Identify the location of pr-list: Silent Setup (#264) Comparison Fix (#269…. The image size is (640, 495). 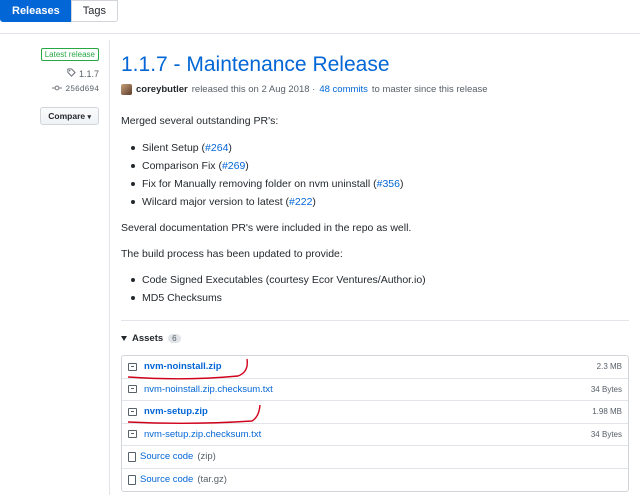
(262, 176).